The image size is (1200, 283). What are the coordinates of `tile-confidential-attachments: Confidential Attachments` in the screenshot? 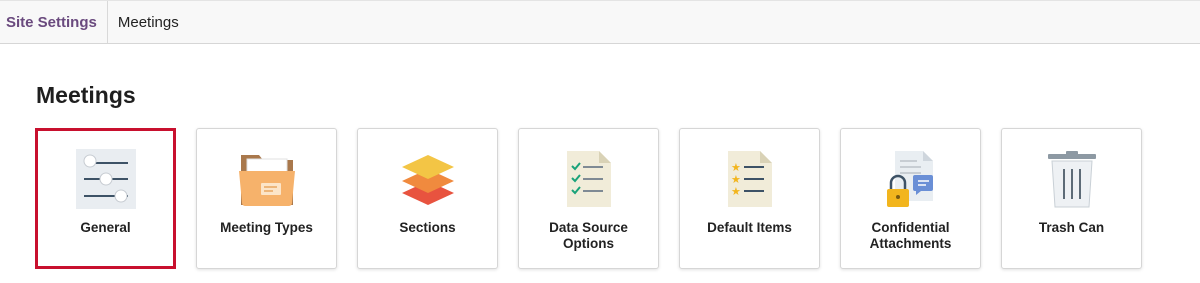 It's located at (910, 198).